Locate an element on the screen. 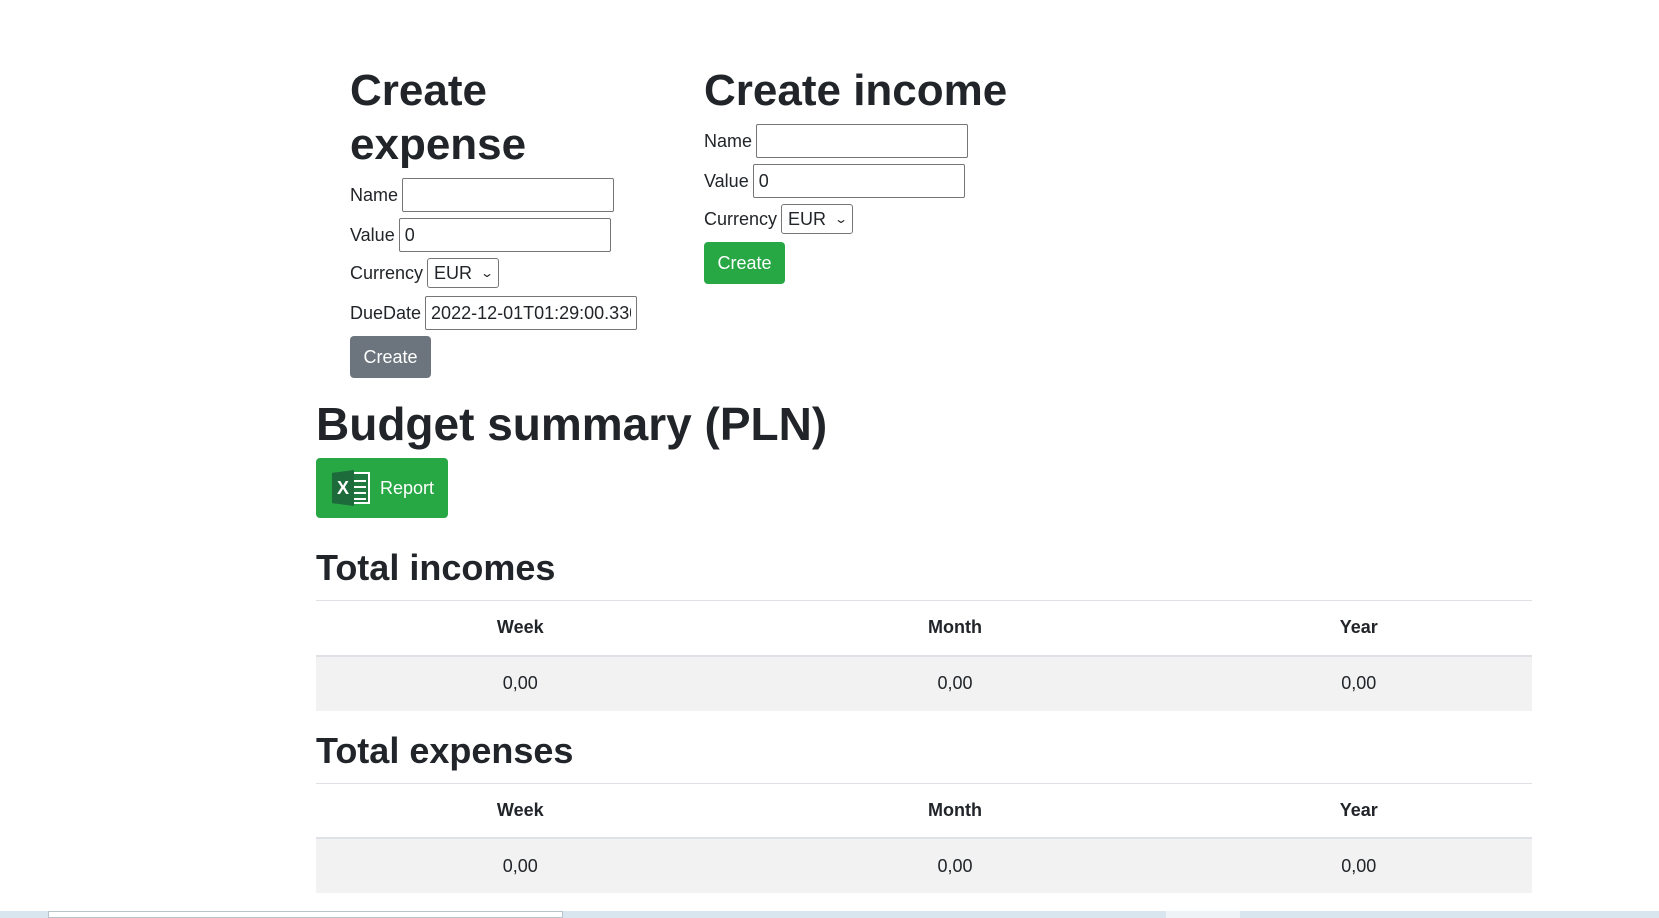 The image size is (1659, 918). taskbar-search-box is located at coordinates (305, 914).